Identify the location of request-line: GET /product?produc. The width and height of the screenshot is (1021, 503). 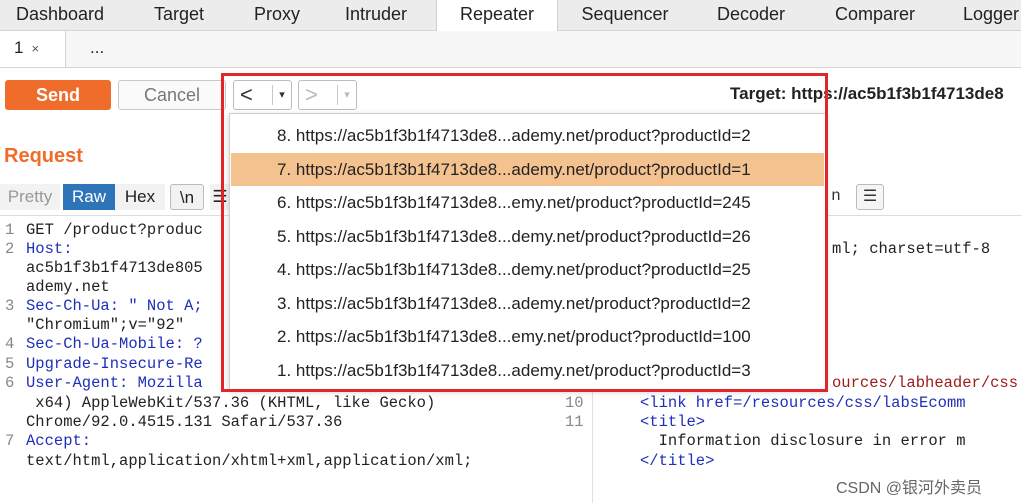
(114, 230).